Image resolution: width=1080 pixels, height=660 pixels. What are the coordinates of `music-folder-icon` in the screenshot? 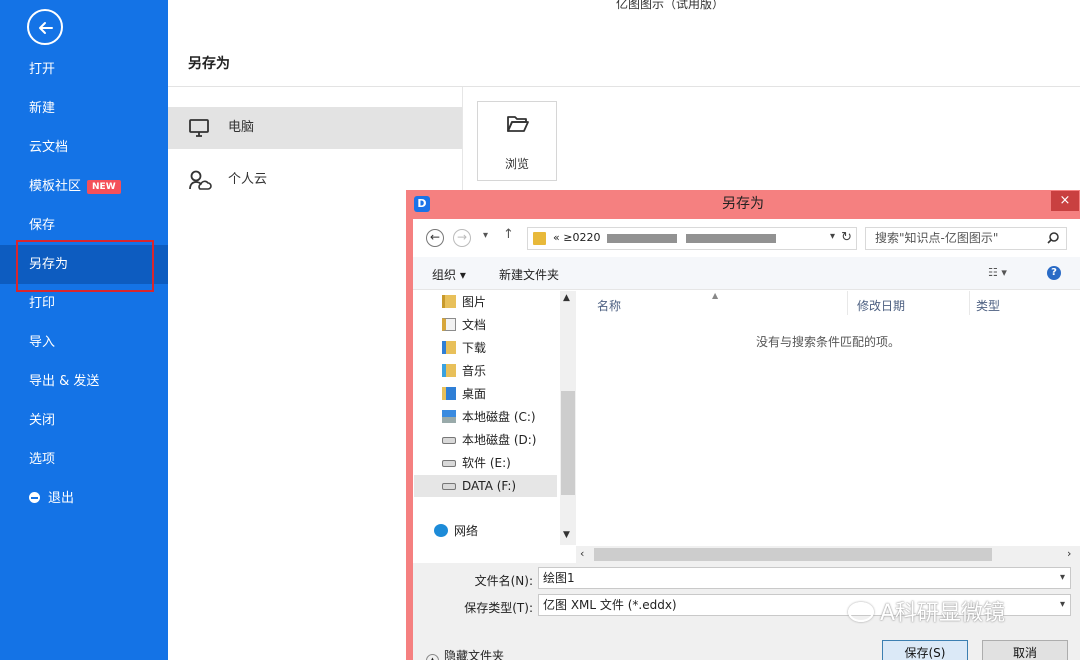 It's located at (449, 370).